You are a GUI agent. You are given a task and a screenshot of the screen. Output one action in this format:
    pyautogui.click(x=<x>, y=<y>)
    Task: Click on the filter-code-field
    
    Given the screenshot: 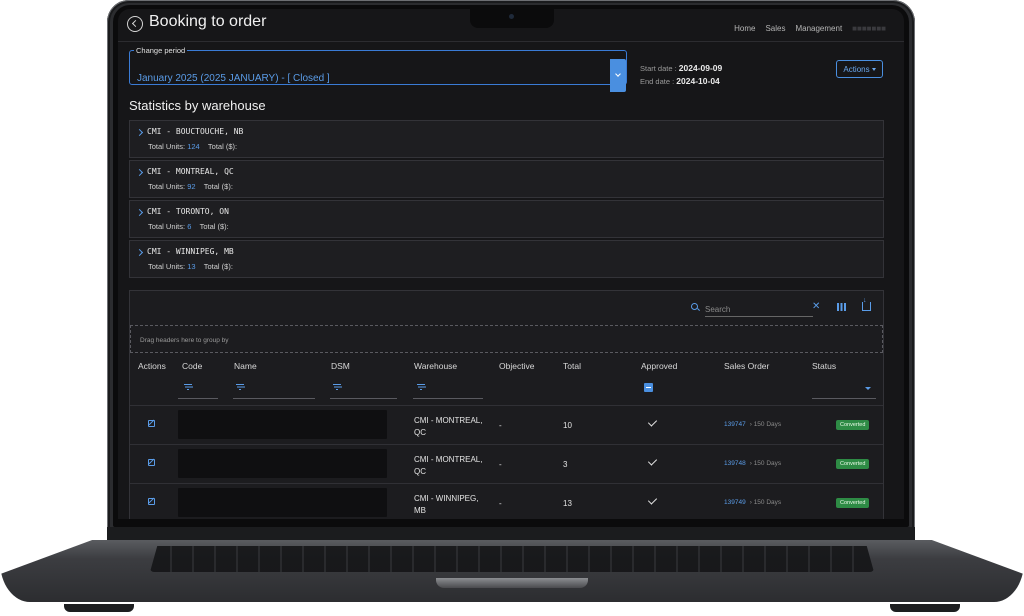 What is the action you would take?
    pyautogui.click(x=198, y=398)
    